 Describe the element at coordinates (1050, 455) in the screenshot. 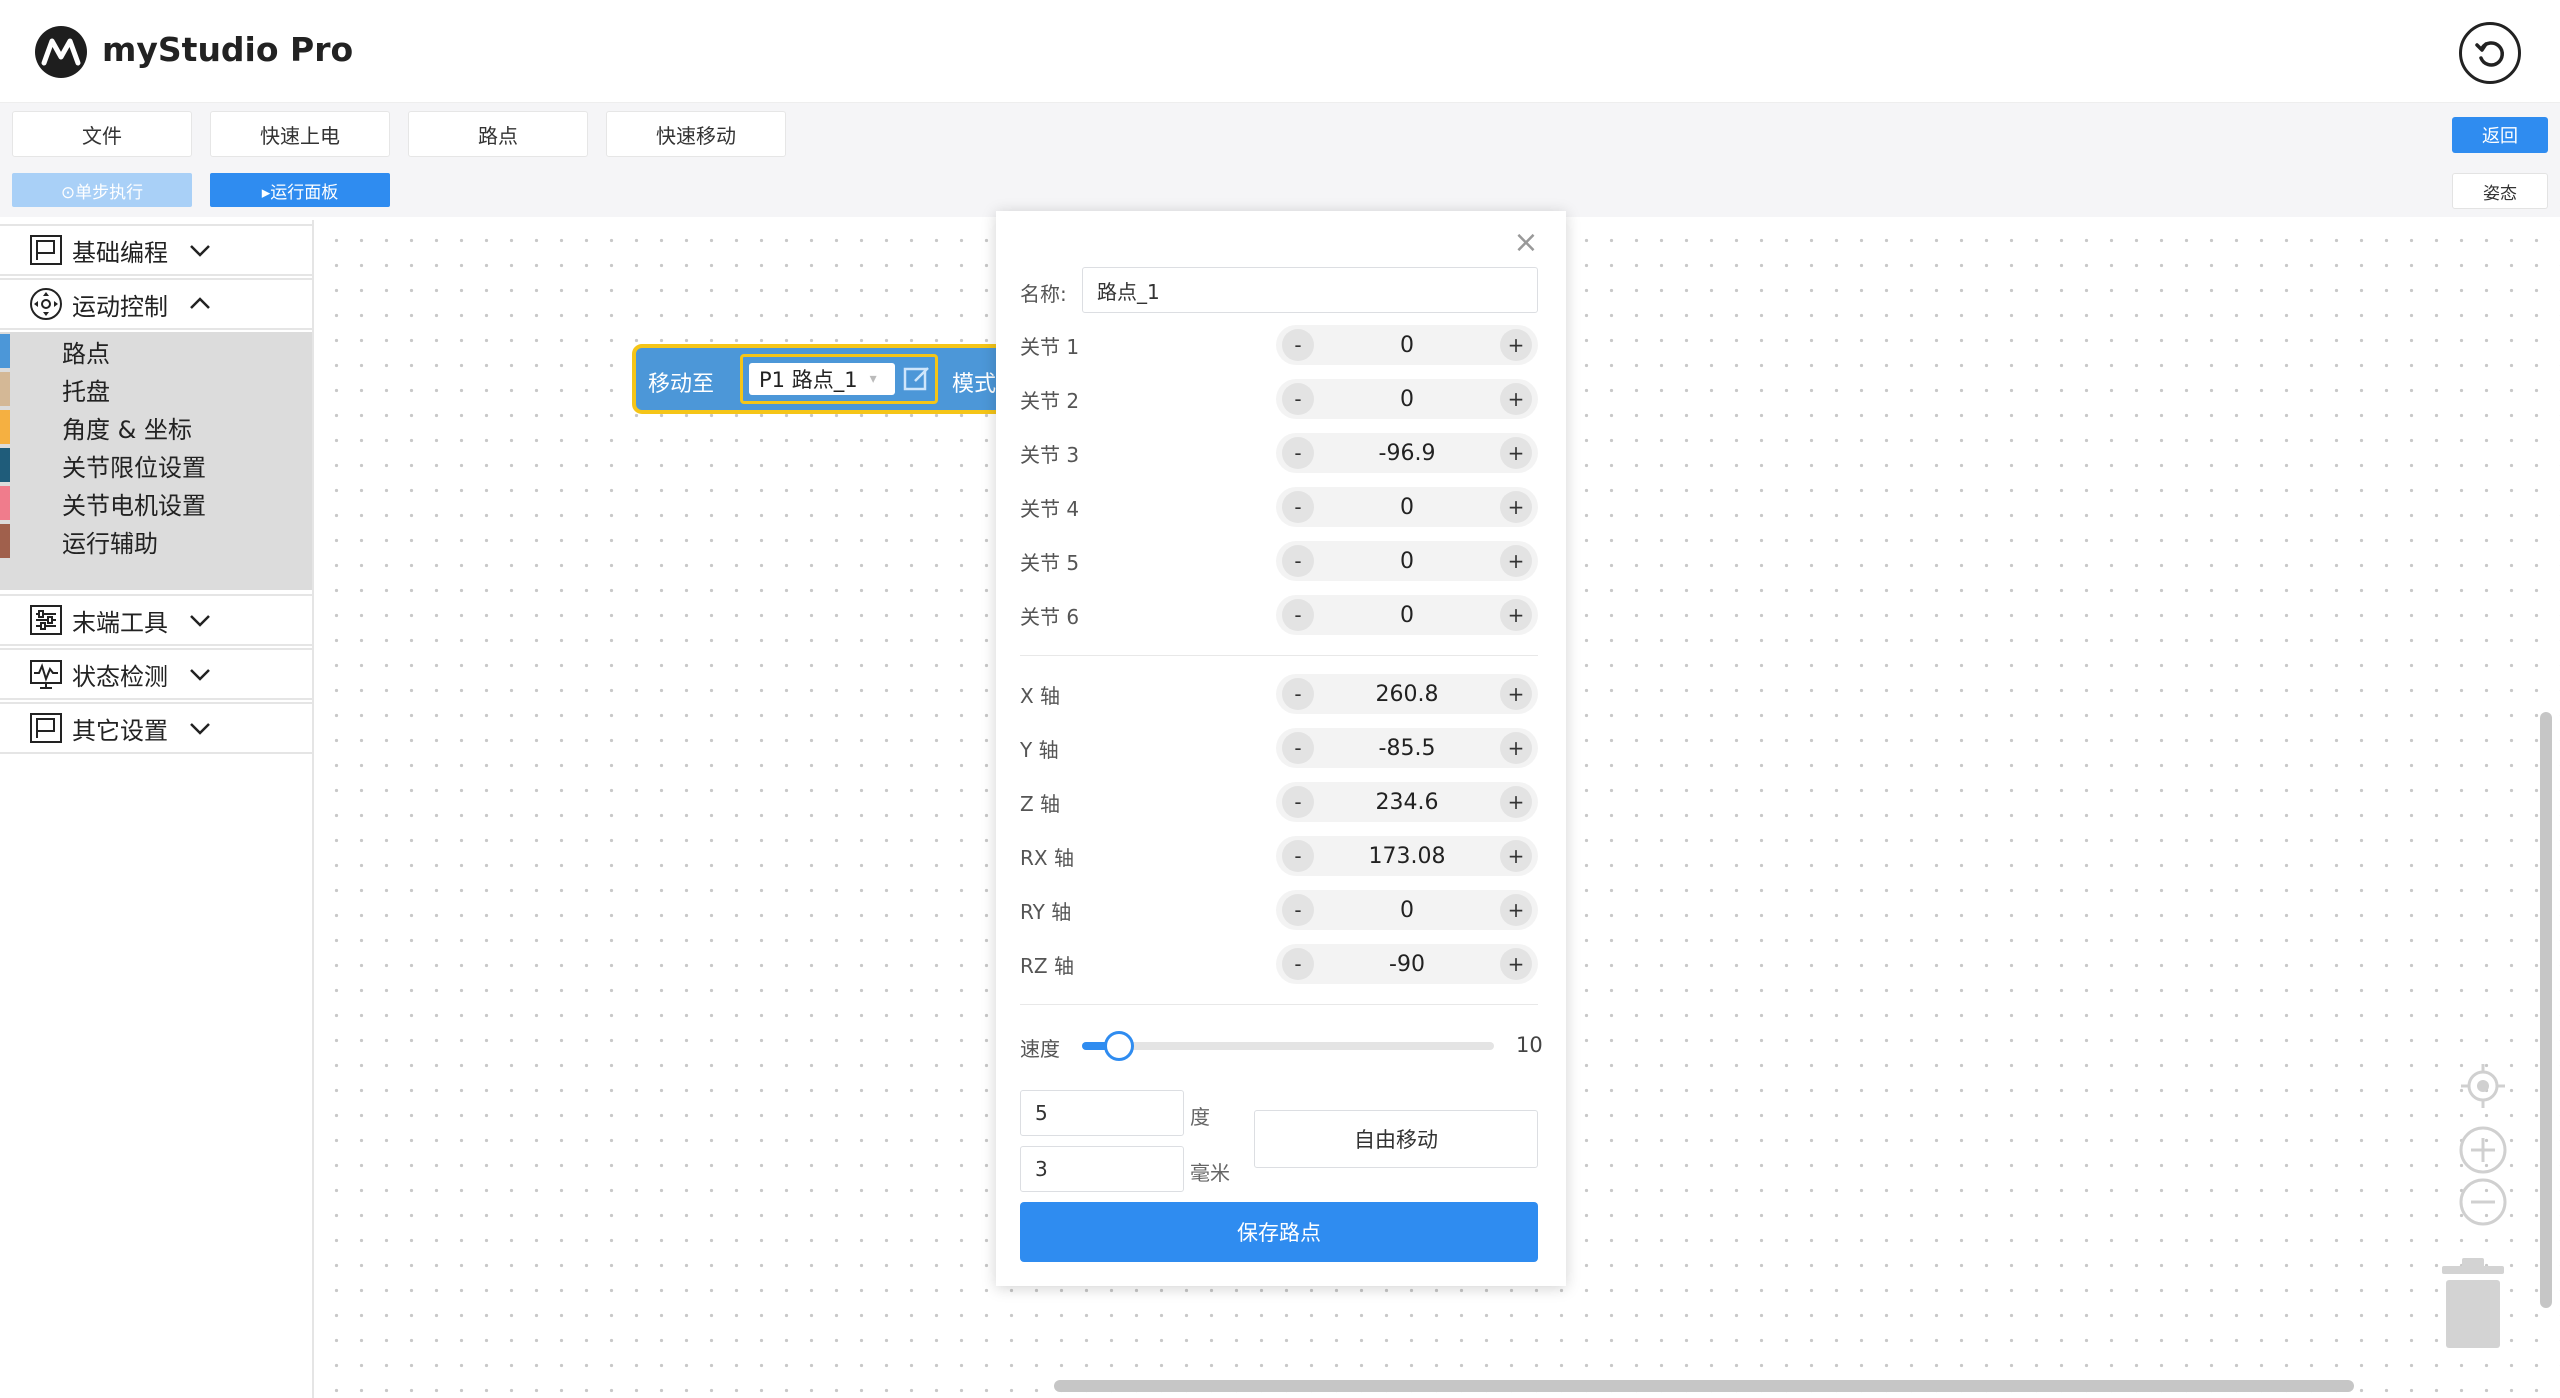

I see `joint-3-label: 关节 3` at that location.